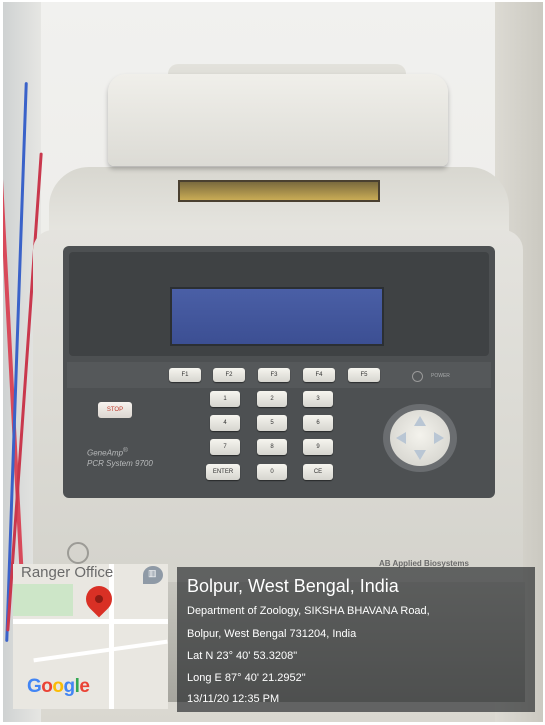 The image size is (545, 725). What do you see at coordinates (43, 600) in the screenshot?
I see `map-park-area` at bounding box center [43, 600].